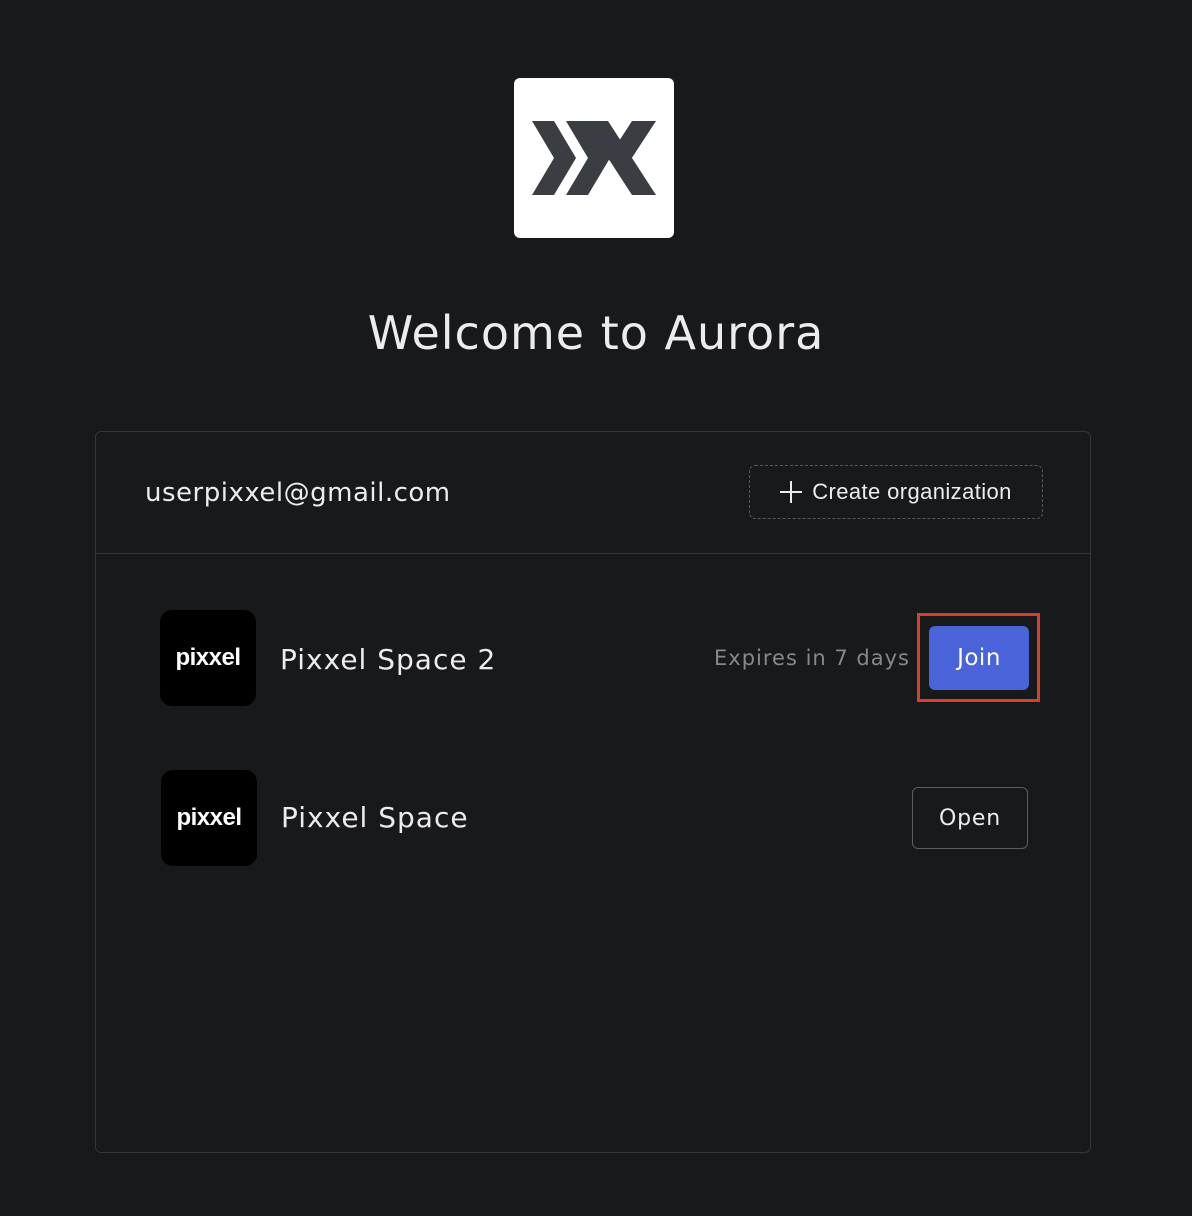 The image size is (1192, 1216). I want to click on org-row-pixxel-space: pixxel Pixxel Space Open, so click(593, 818).